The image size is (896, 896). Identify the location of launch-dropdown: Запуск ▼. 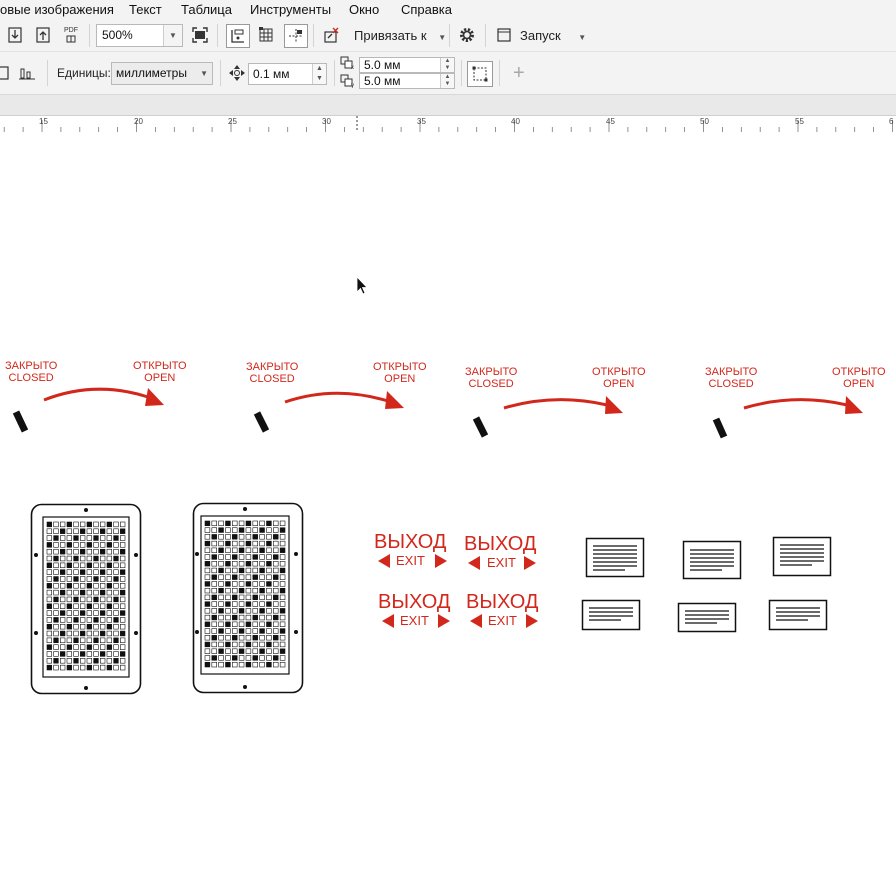
(553, 35).